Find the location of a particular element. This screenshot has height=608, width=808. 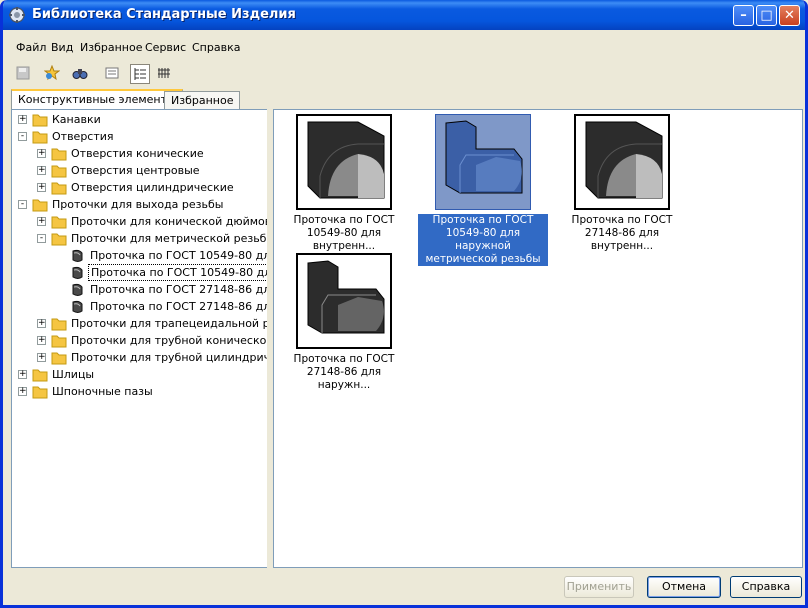

tree-item: + Отверстия цилиндрические is located at coordinates (140, 187).